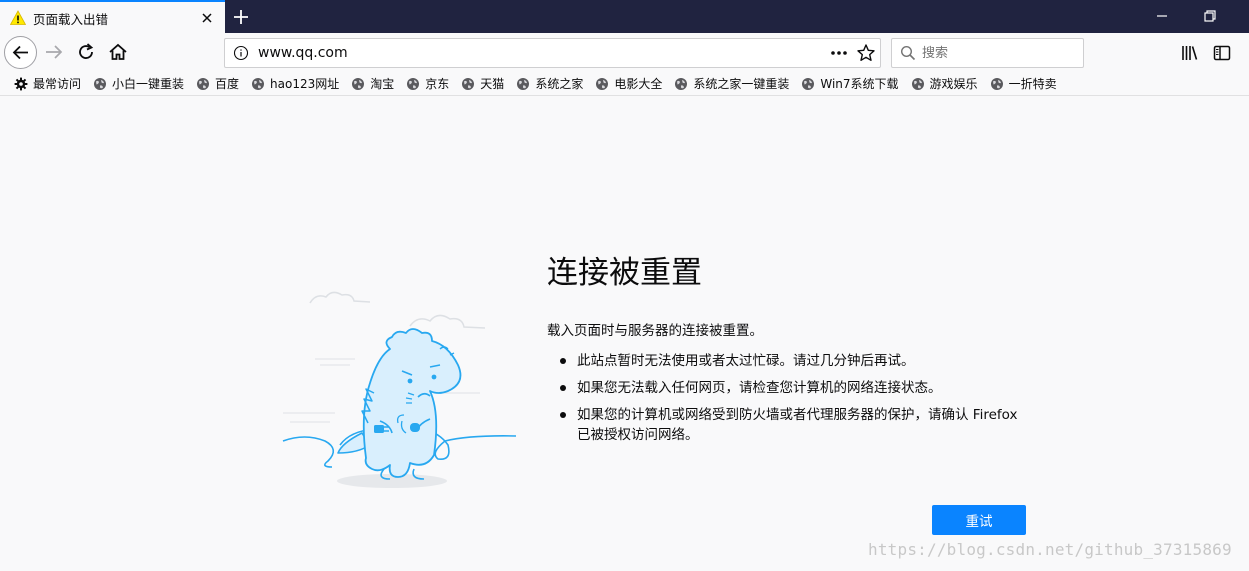  I want to click on back-button, so click(20, 52).